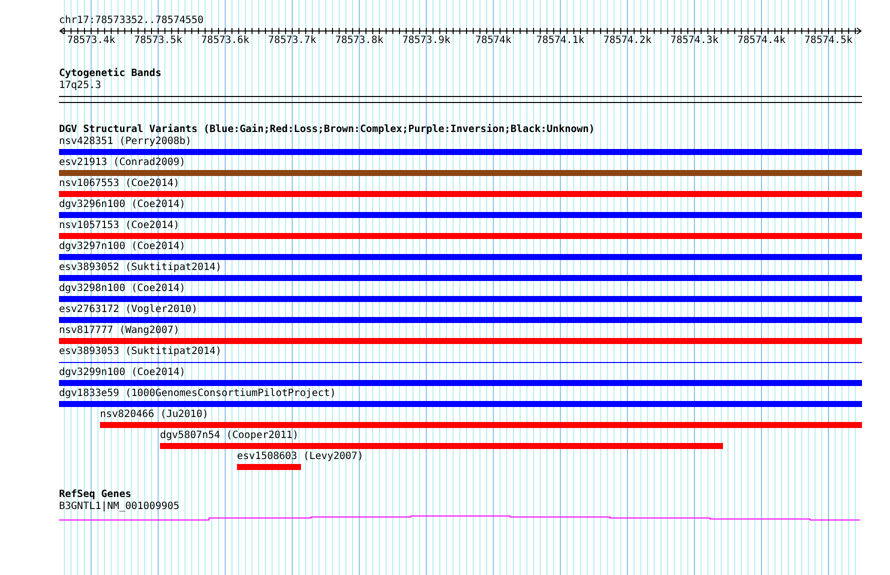 This screenshot has width=890, height=575. I want to click on scale-tick-label: 78573.6k, so click(225, 41).